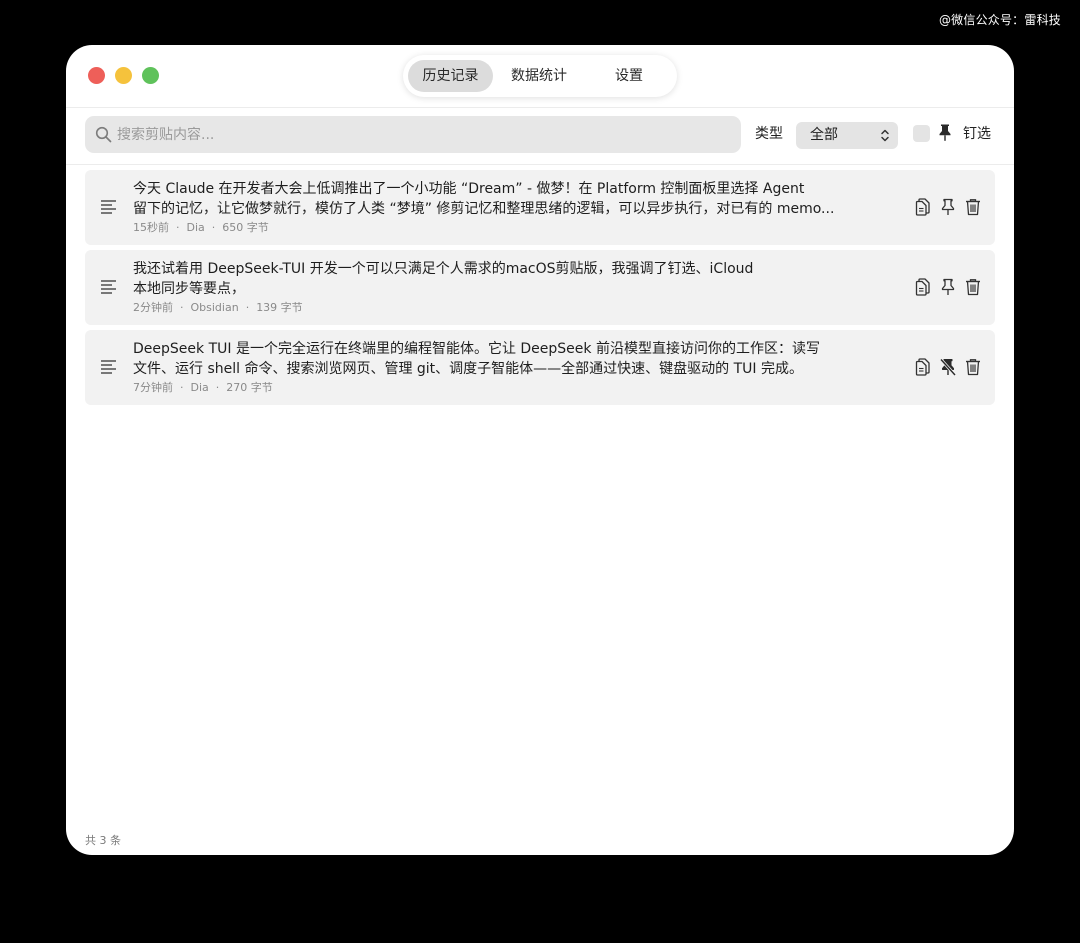 The height and width of the screenshot is (943, 1080). Describe the element at coordinates (279, 307) in the screenshot. I see `item-size: 139 字节` at that location.